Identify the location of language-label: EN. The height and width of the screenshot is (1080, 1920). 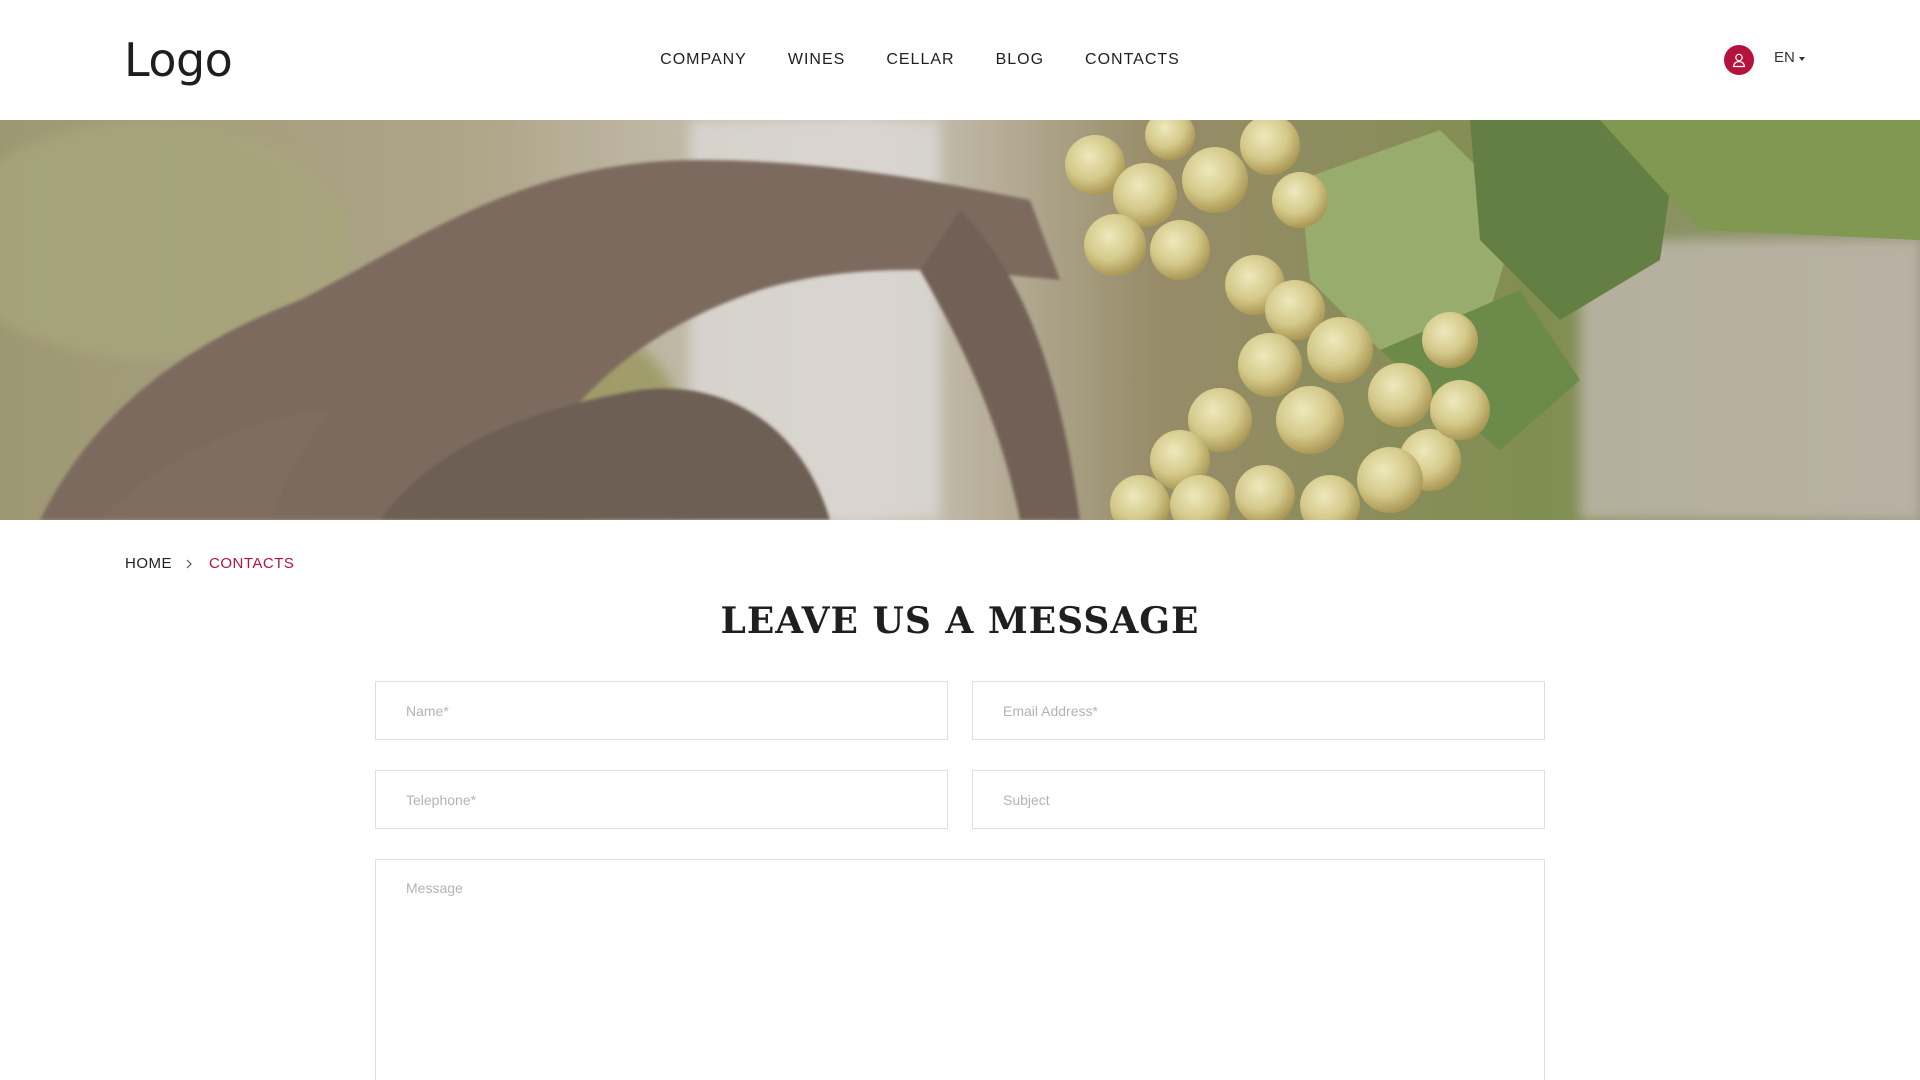
(1784, 57).